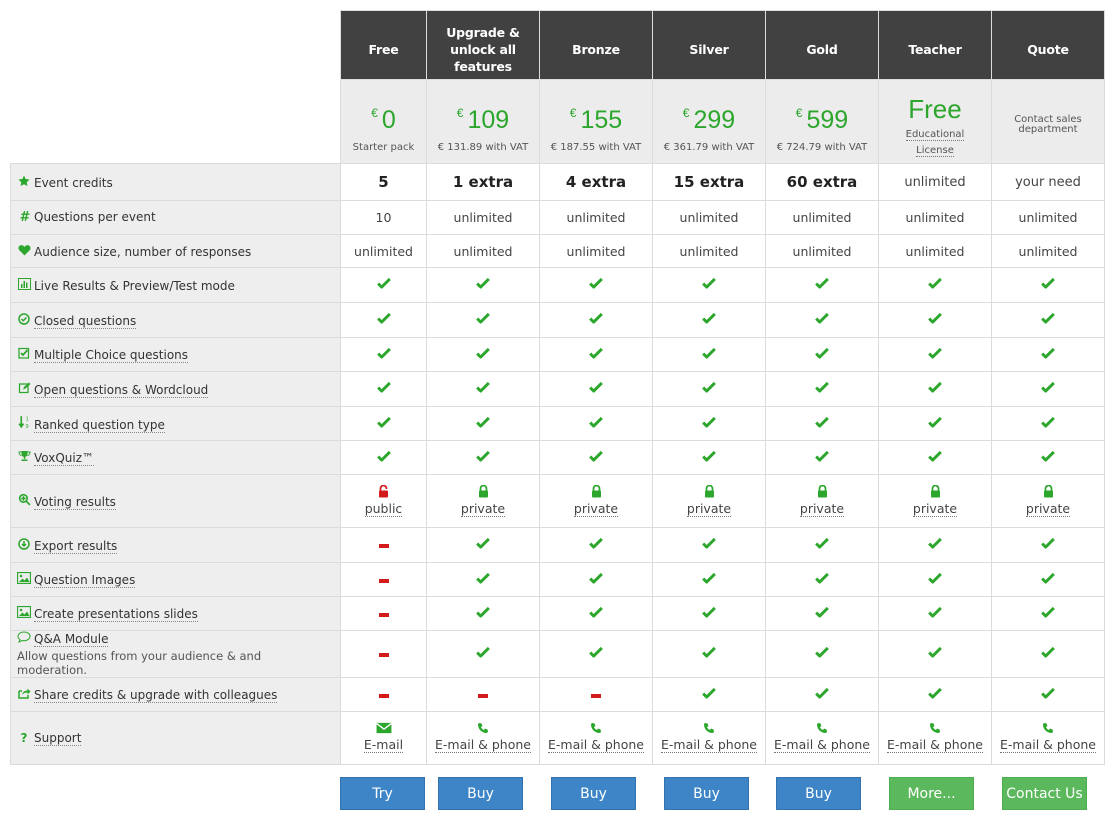 The image size is (1108, 822). Describe the element at coordinates (1044, 793) in the screenshot. I see `contact-us-button: Contact Us` at that location.